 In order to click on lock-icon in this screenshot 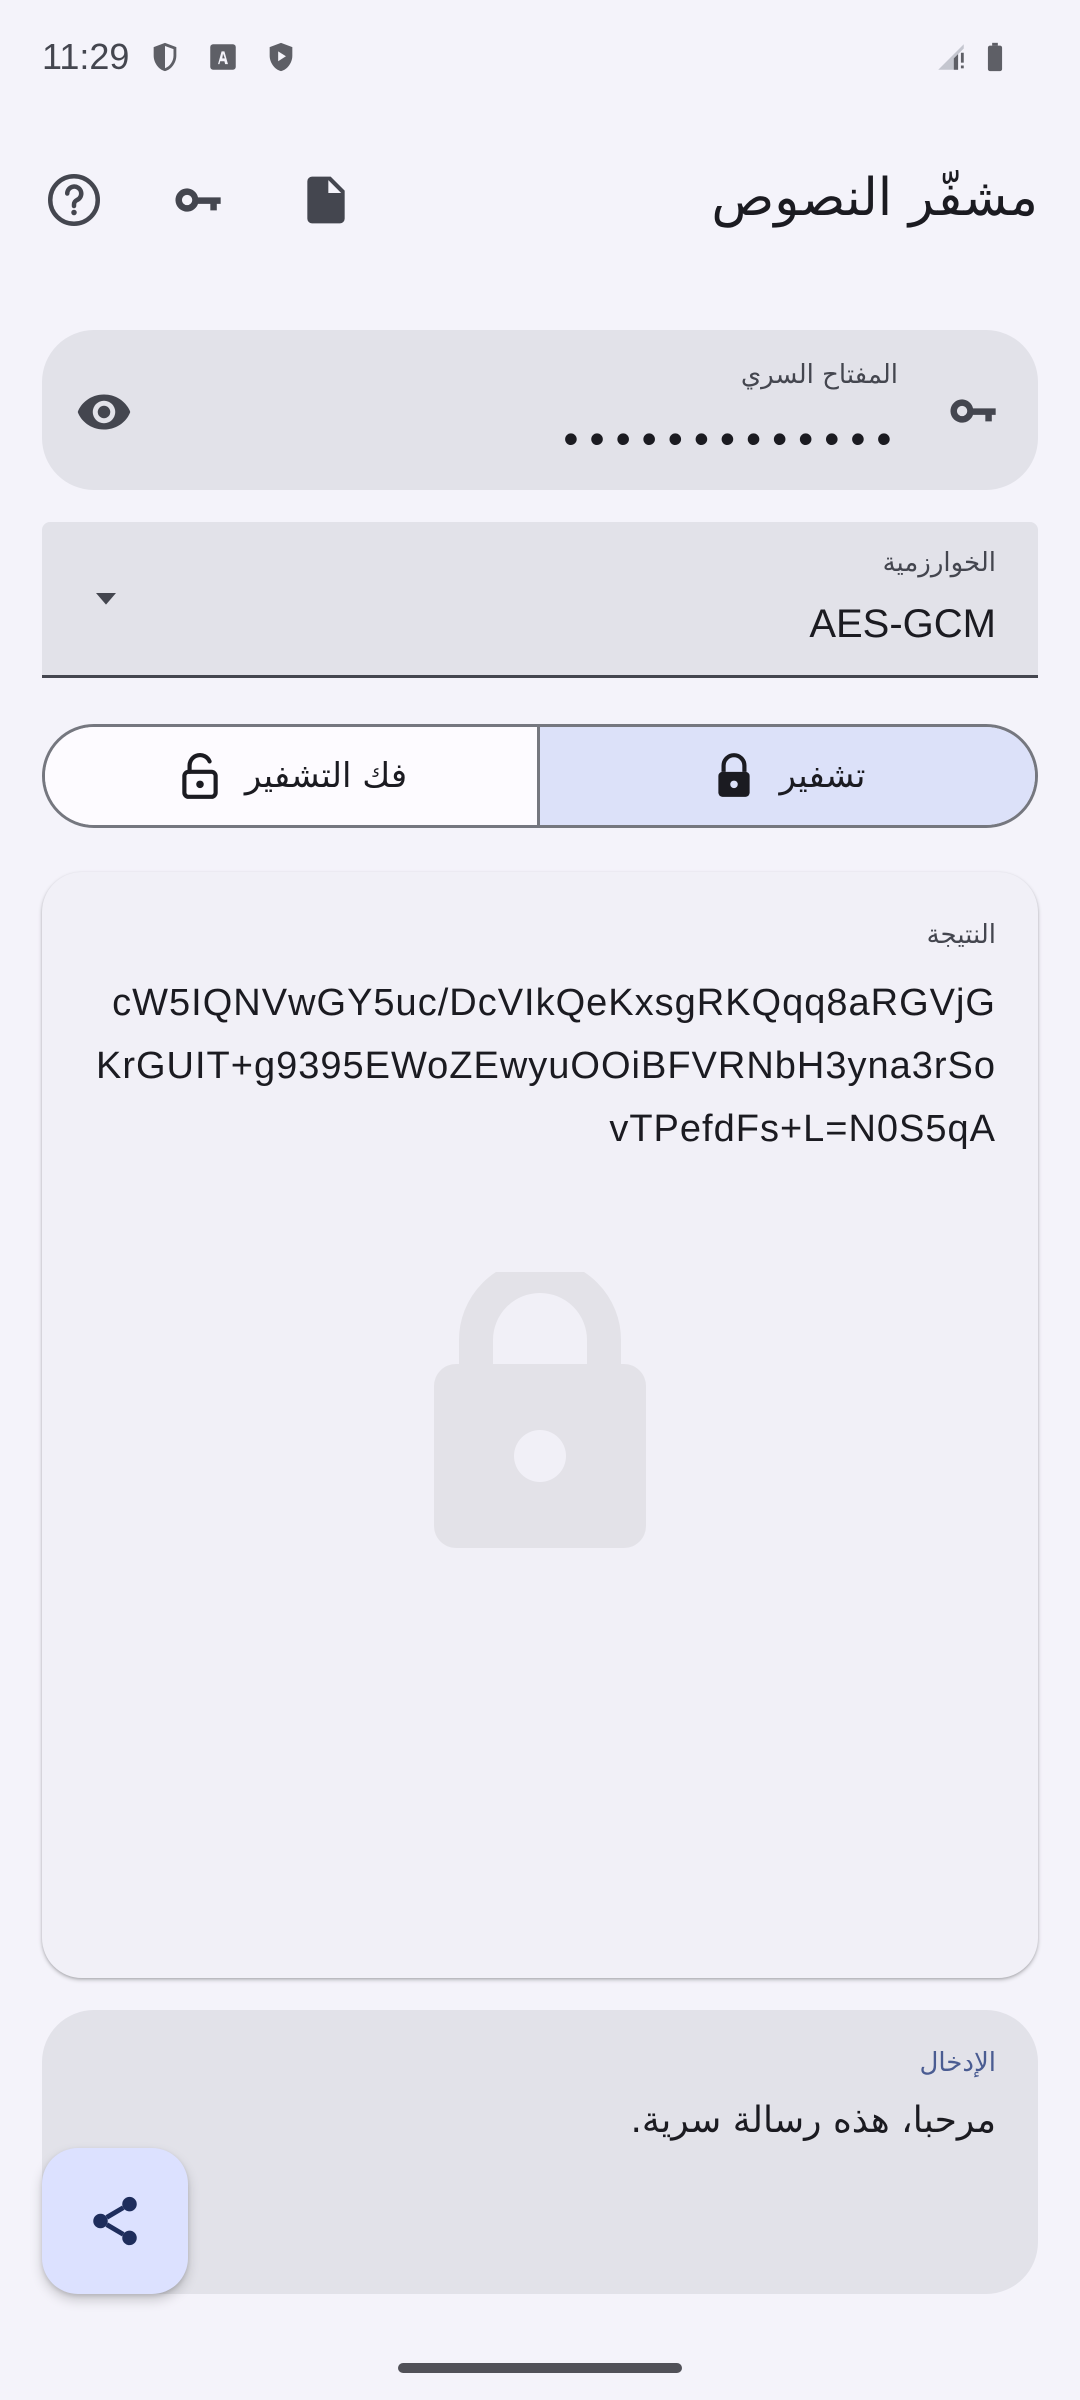, I will do `click(734, 775)`.